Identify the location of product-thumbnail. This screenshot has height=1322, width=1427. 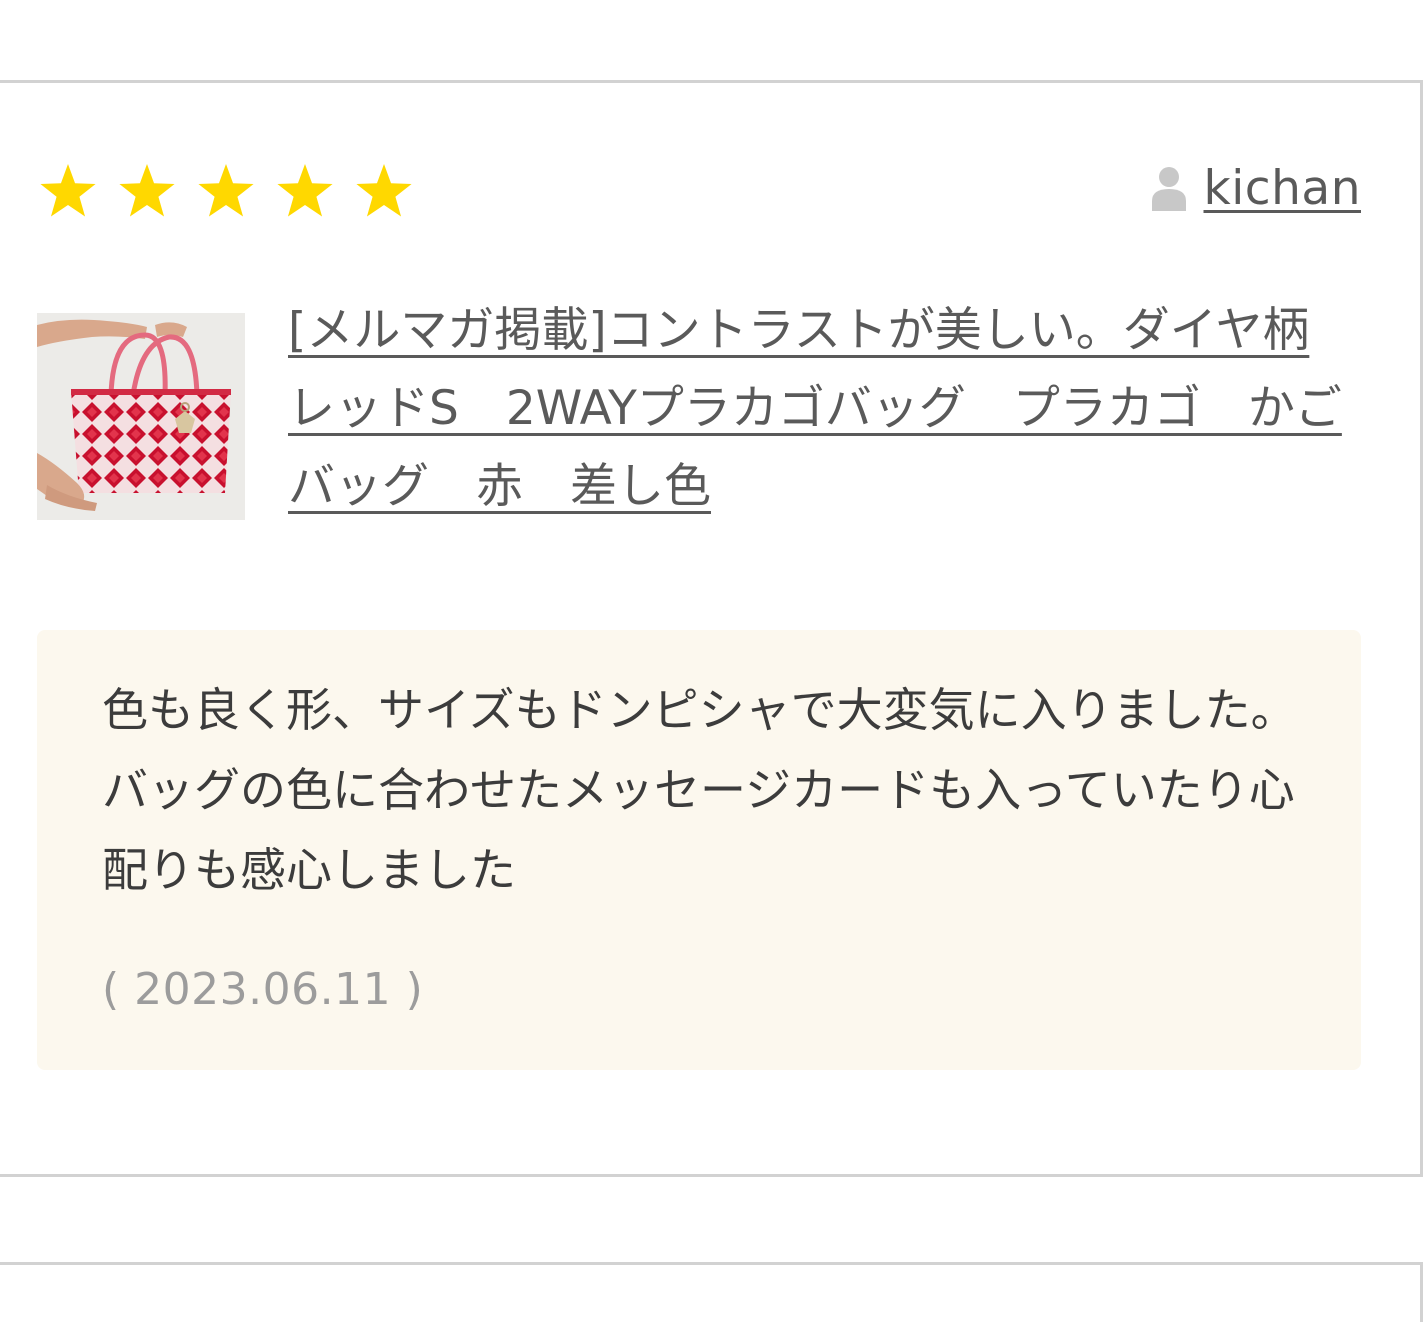
(141, 416).